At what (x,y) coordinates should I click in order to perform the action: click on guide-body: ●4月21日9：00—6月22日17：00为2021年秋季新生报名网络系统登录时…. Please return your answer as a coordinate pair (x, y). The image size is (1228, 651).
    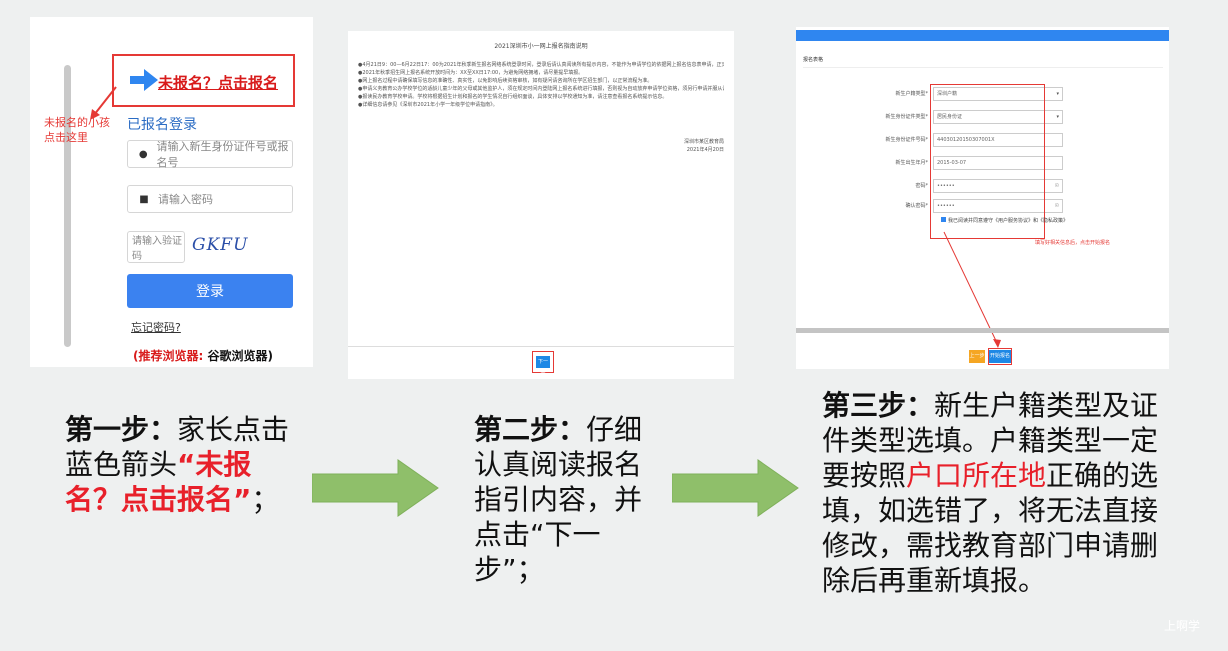
    Looking at the image, I should click on (541, 85).